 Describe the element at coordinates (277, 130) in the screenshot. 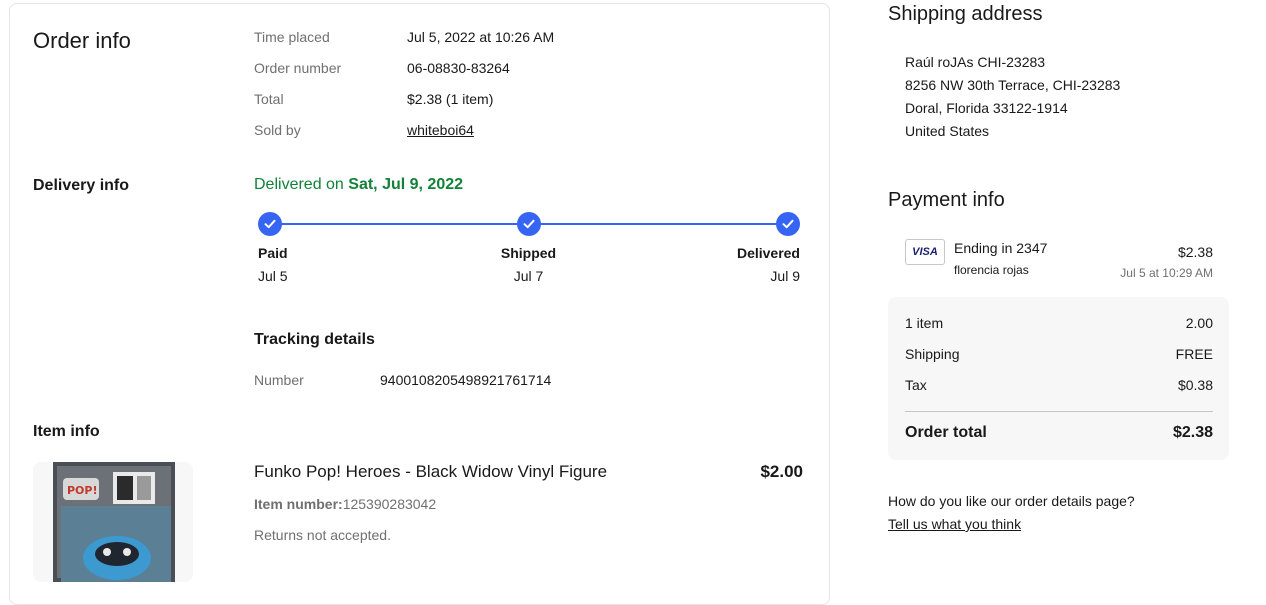

I see `sold-by-label: Sold by` at that location.